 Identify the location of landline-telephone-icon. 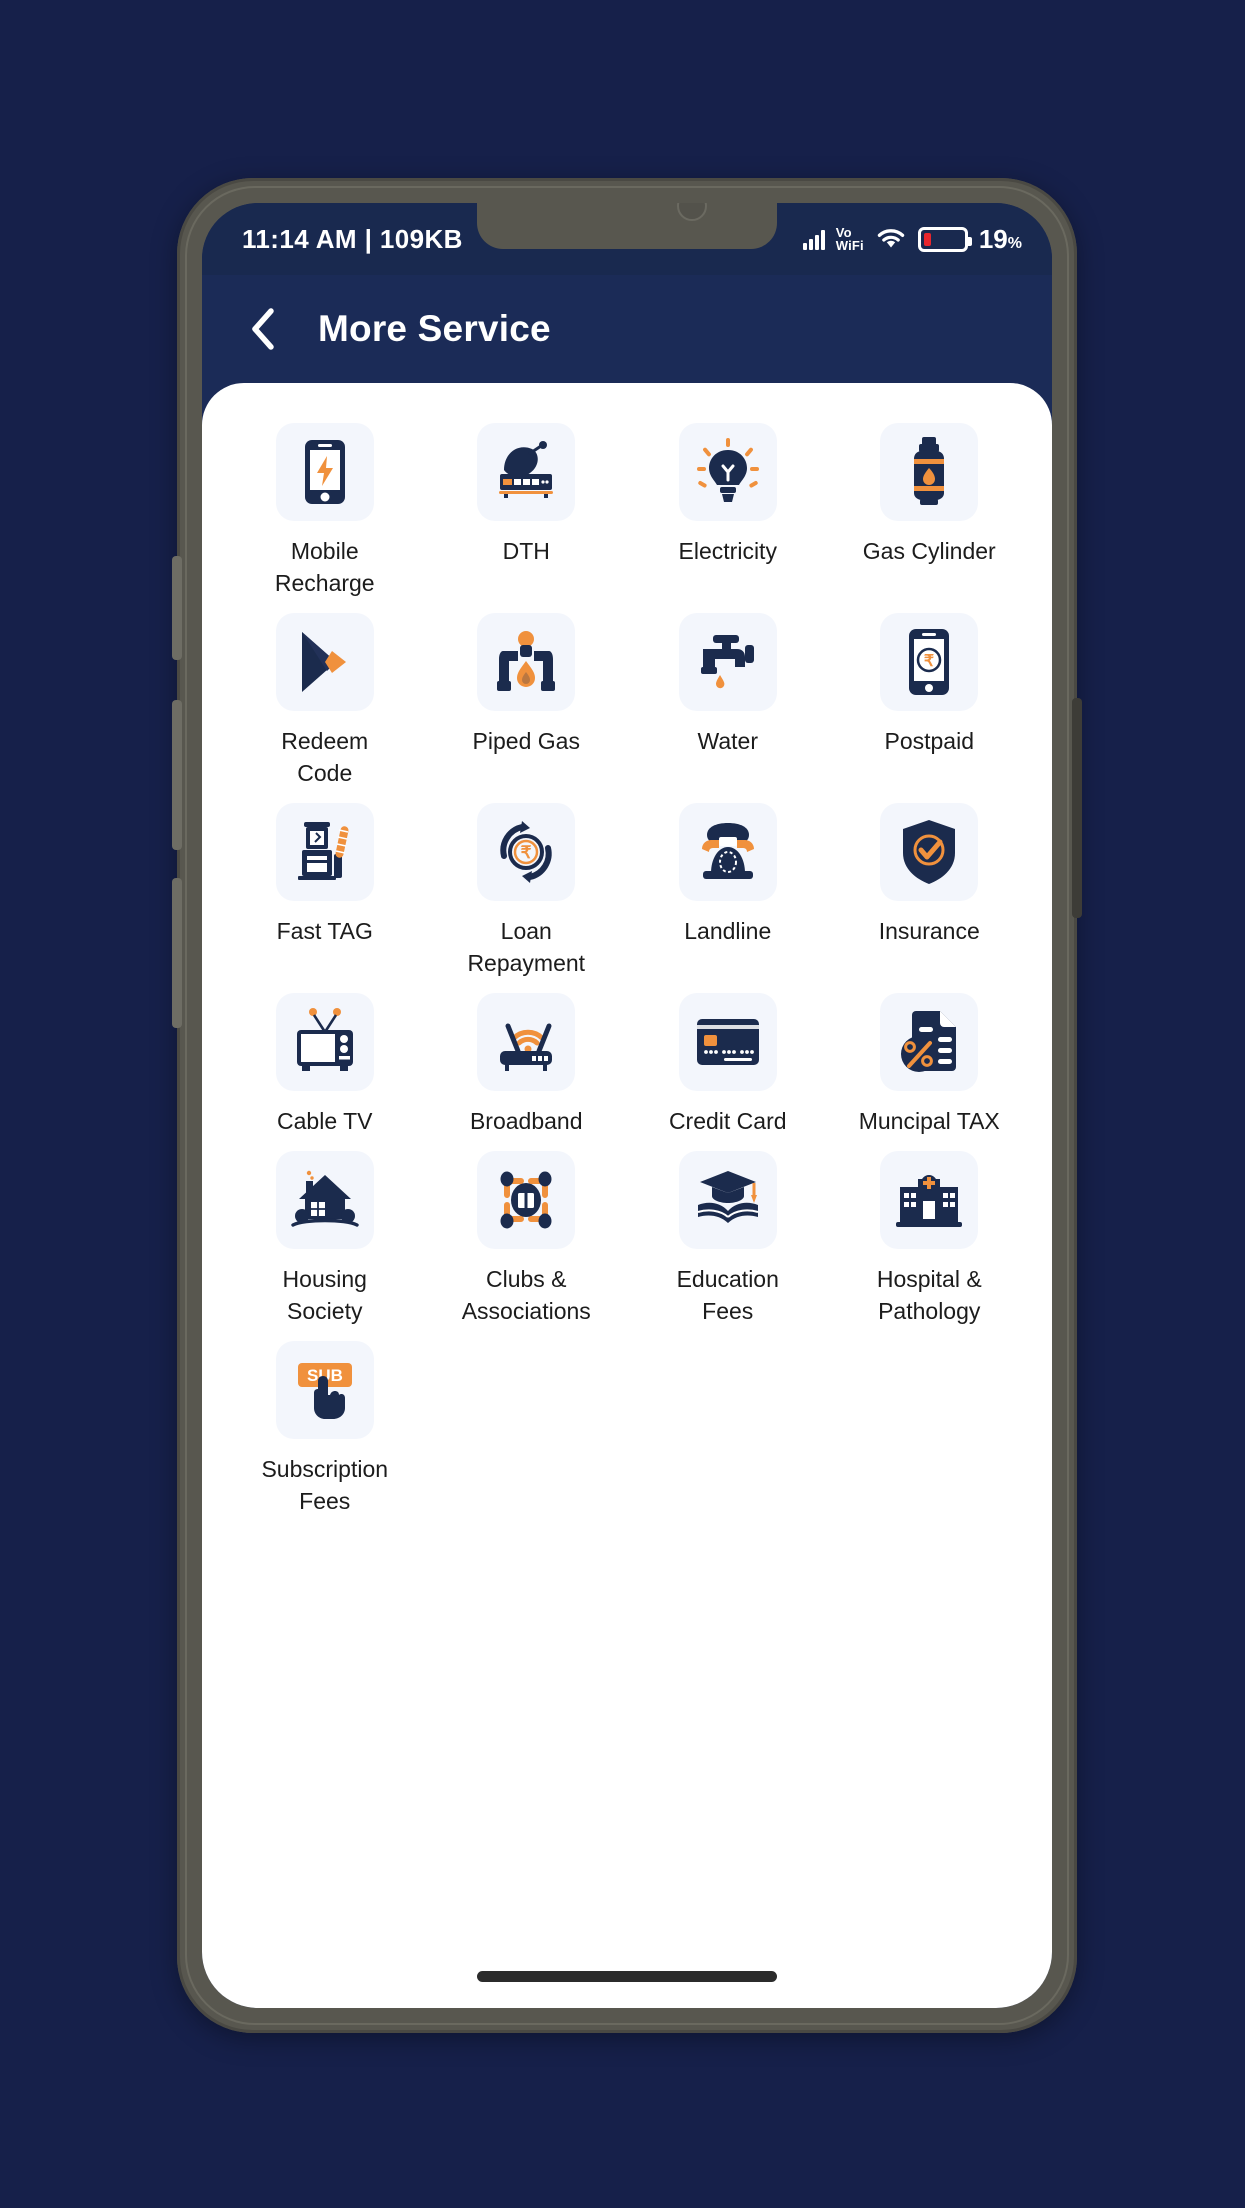
(727, 851).